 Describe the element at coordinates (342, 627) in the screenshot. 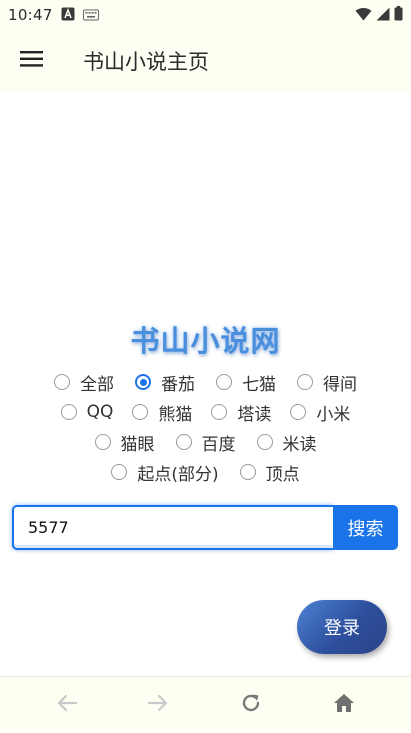

I see `login-button: 登录` at that location.